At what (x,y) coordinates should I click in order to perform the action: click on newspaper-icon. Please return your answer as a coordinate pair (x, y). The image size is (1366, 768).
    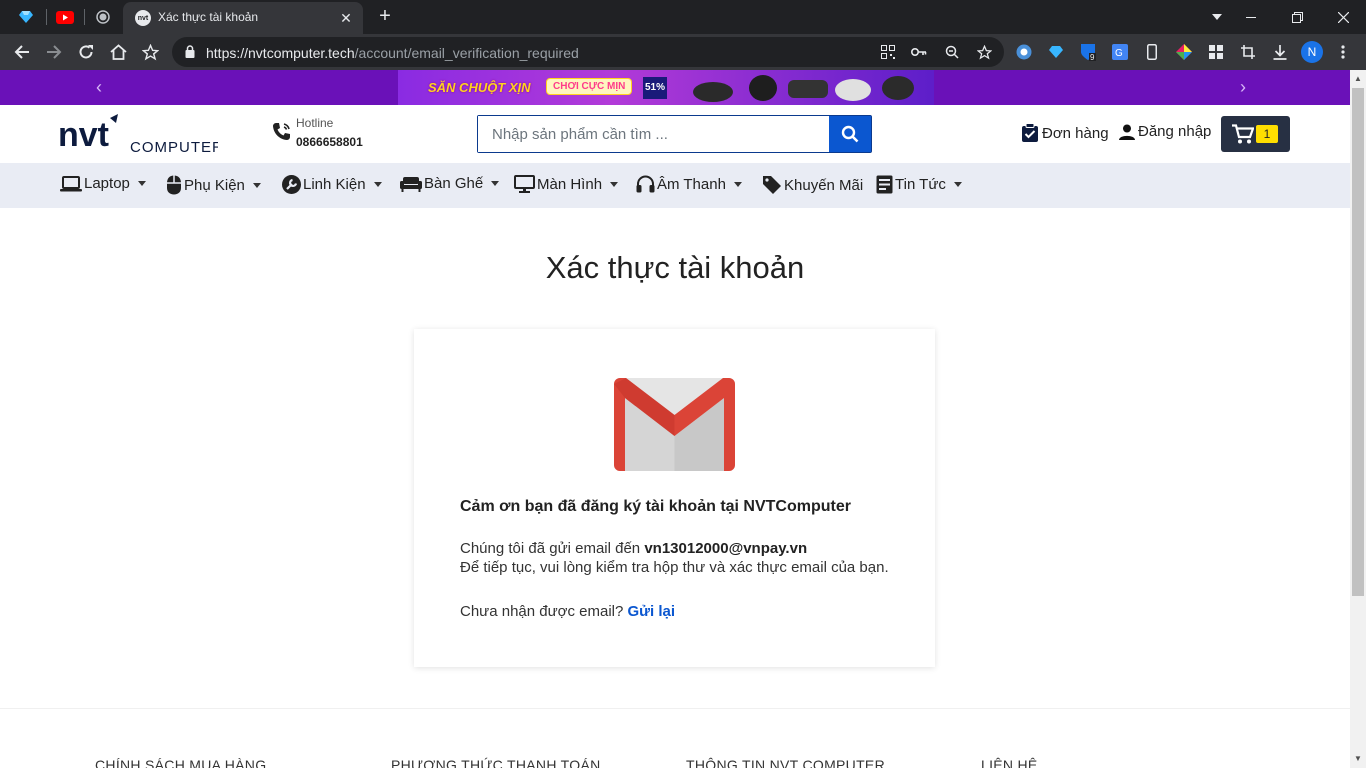
    Looking at the image, I should click on (884, 184).